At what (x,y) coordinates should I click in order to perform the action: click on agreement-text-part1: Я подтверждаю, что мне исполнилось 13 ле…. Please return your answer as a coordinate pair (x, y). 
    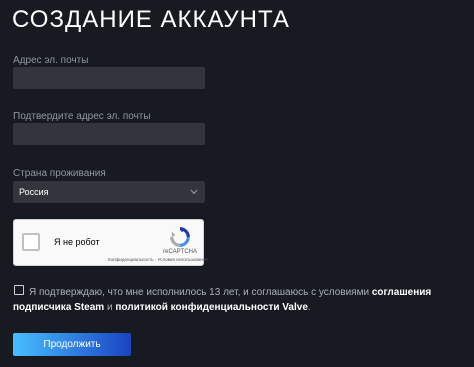
    Looking at the image, I should click on (200, 292).